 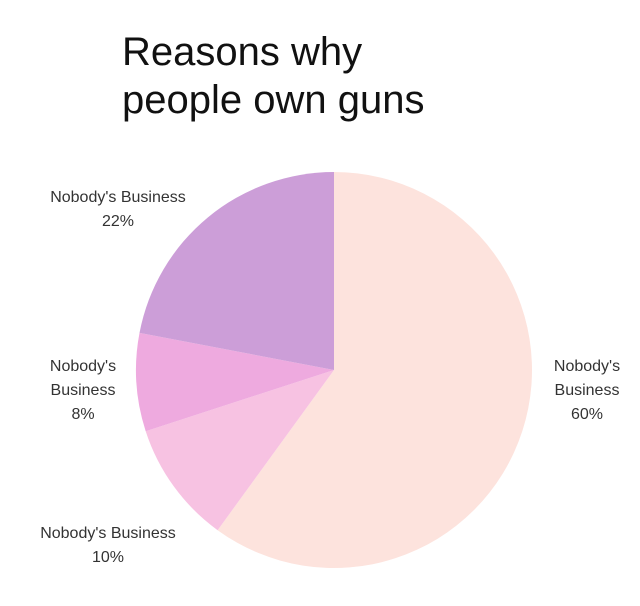 I want to click on slice-label-10-value: 10%, so click(x=108, y=557).